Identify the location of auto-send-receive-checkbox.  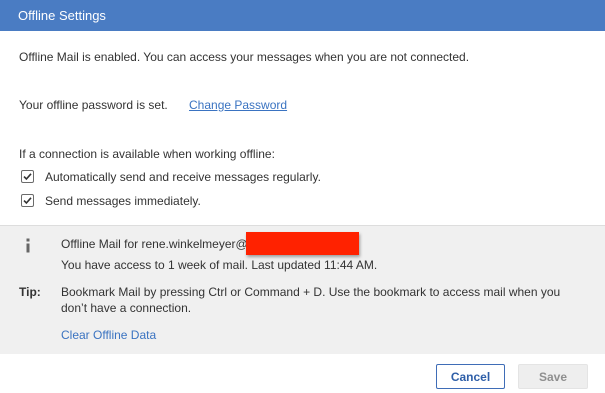
(27, 176).